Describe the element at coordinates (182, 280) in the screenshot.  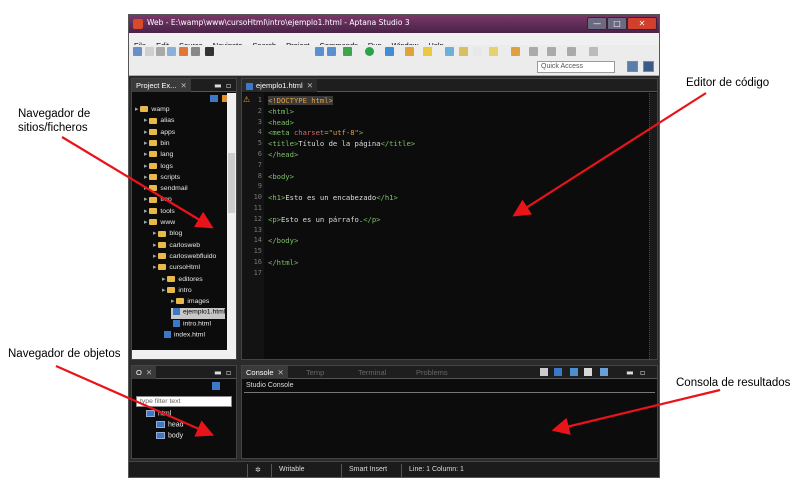
I see `tree-item: ▸ editores` at that location.